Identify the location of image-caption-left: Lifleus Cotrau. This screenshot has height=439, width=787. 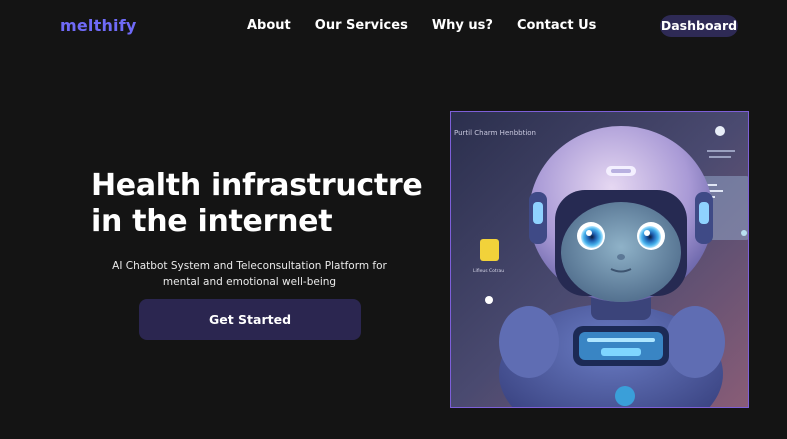
(488, 271).